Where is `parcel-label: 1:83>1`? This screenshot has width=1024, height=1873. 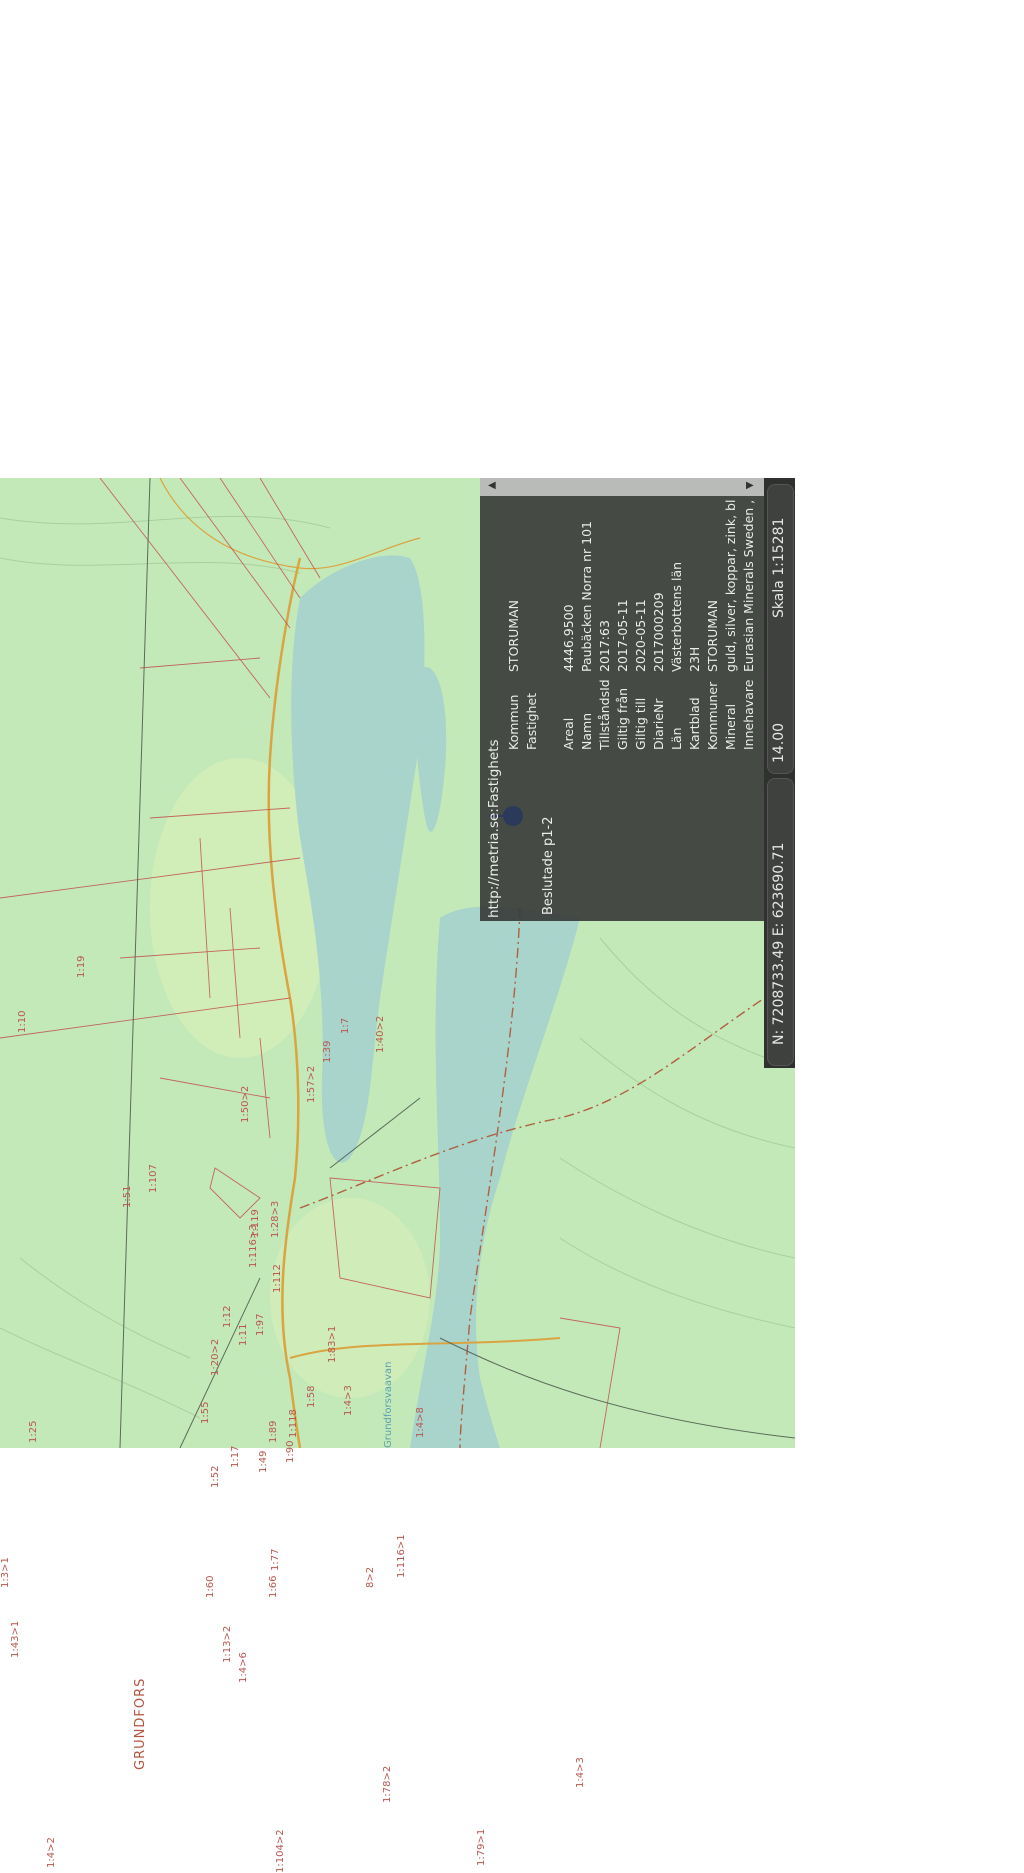
parcel-label: 1:83>1 is located at coordinates (332, 1344).